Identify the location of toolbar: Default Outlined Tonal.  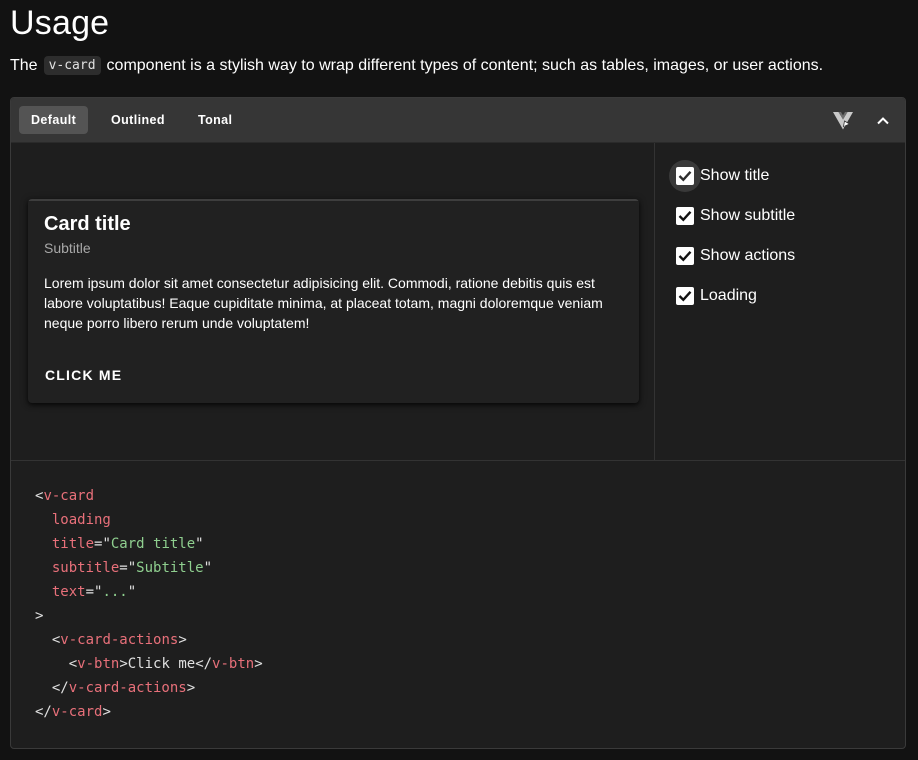
(458, 120).